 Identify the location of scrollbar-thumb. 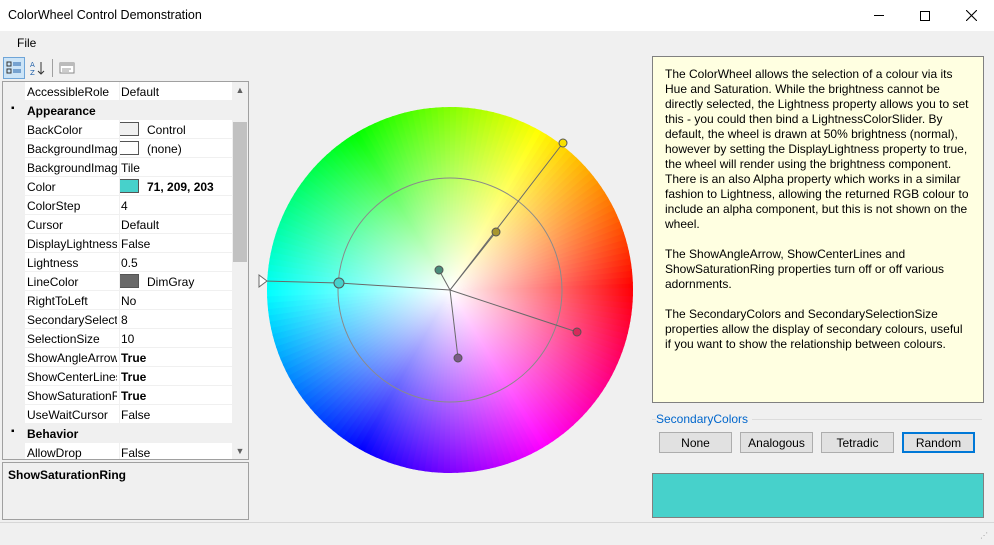
(240, 192).